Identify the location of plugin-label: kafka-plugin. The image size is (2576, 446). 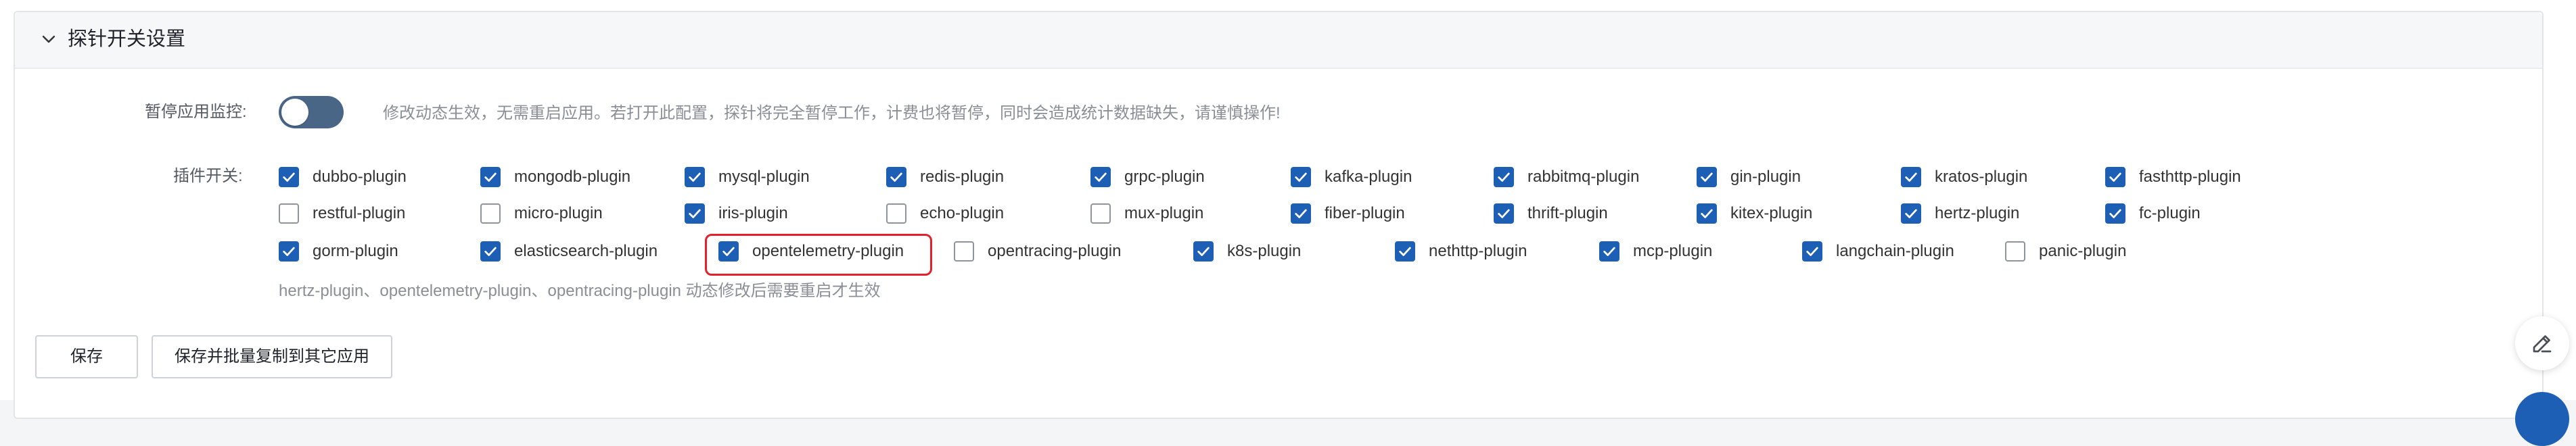
(1368, 177).